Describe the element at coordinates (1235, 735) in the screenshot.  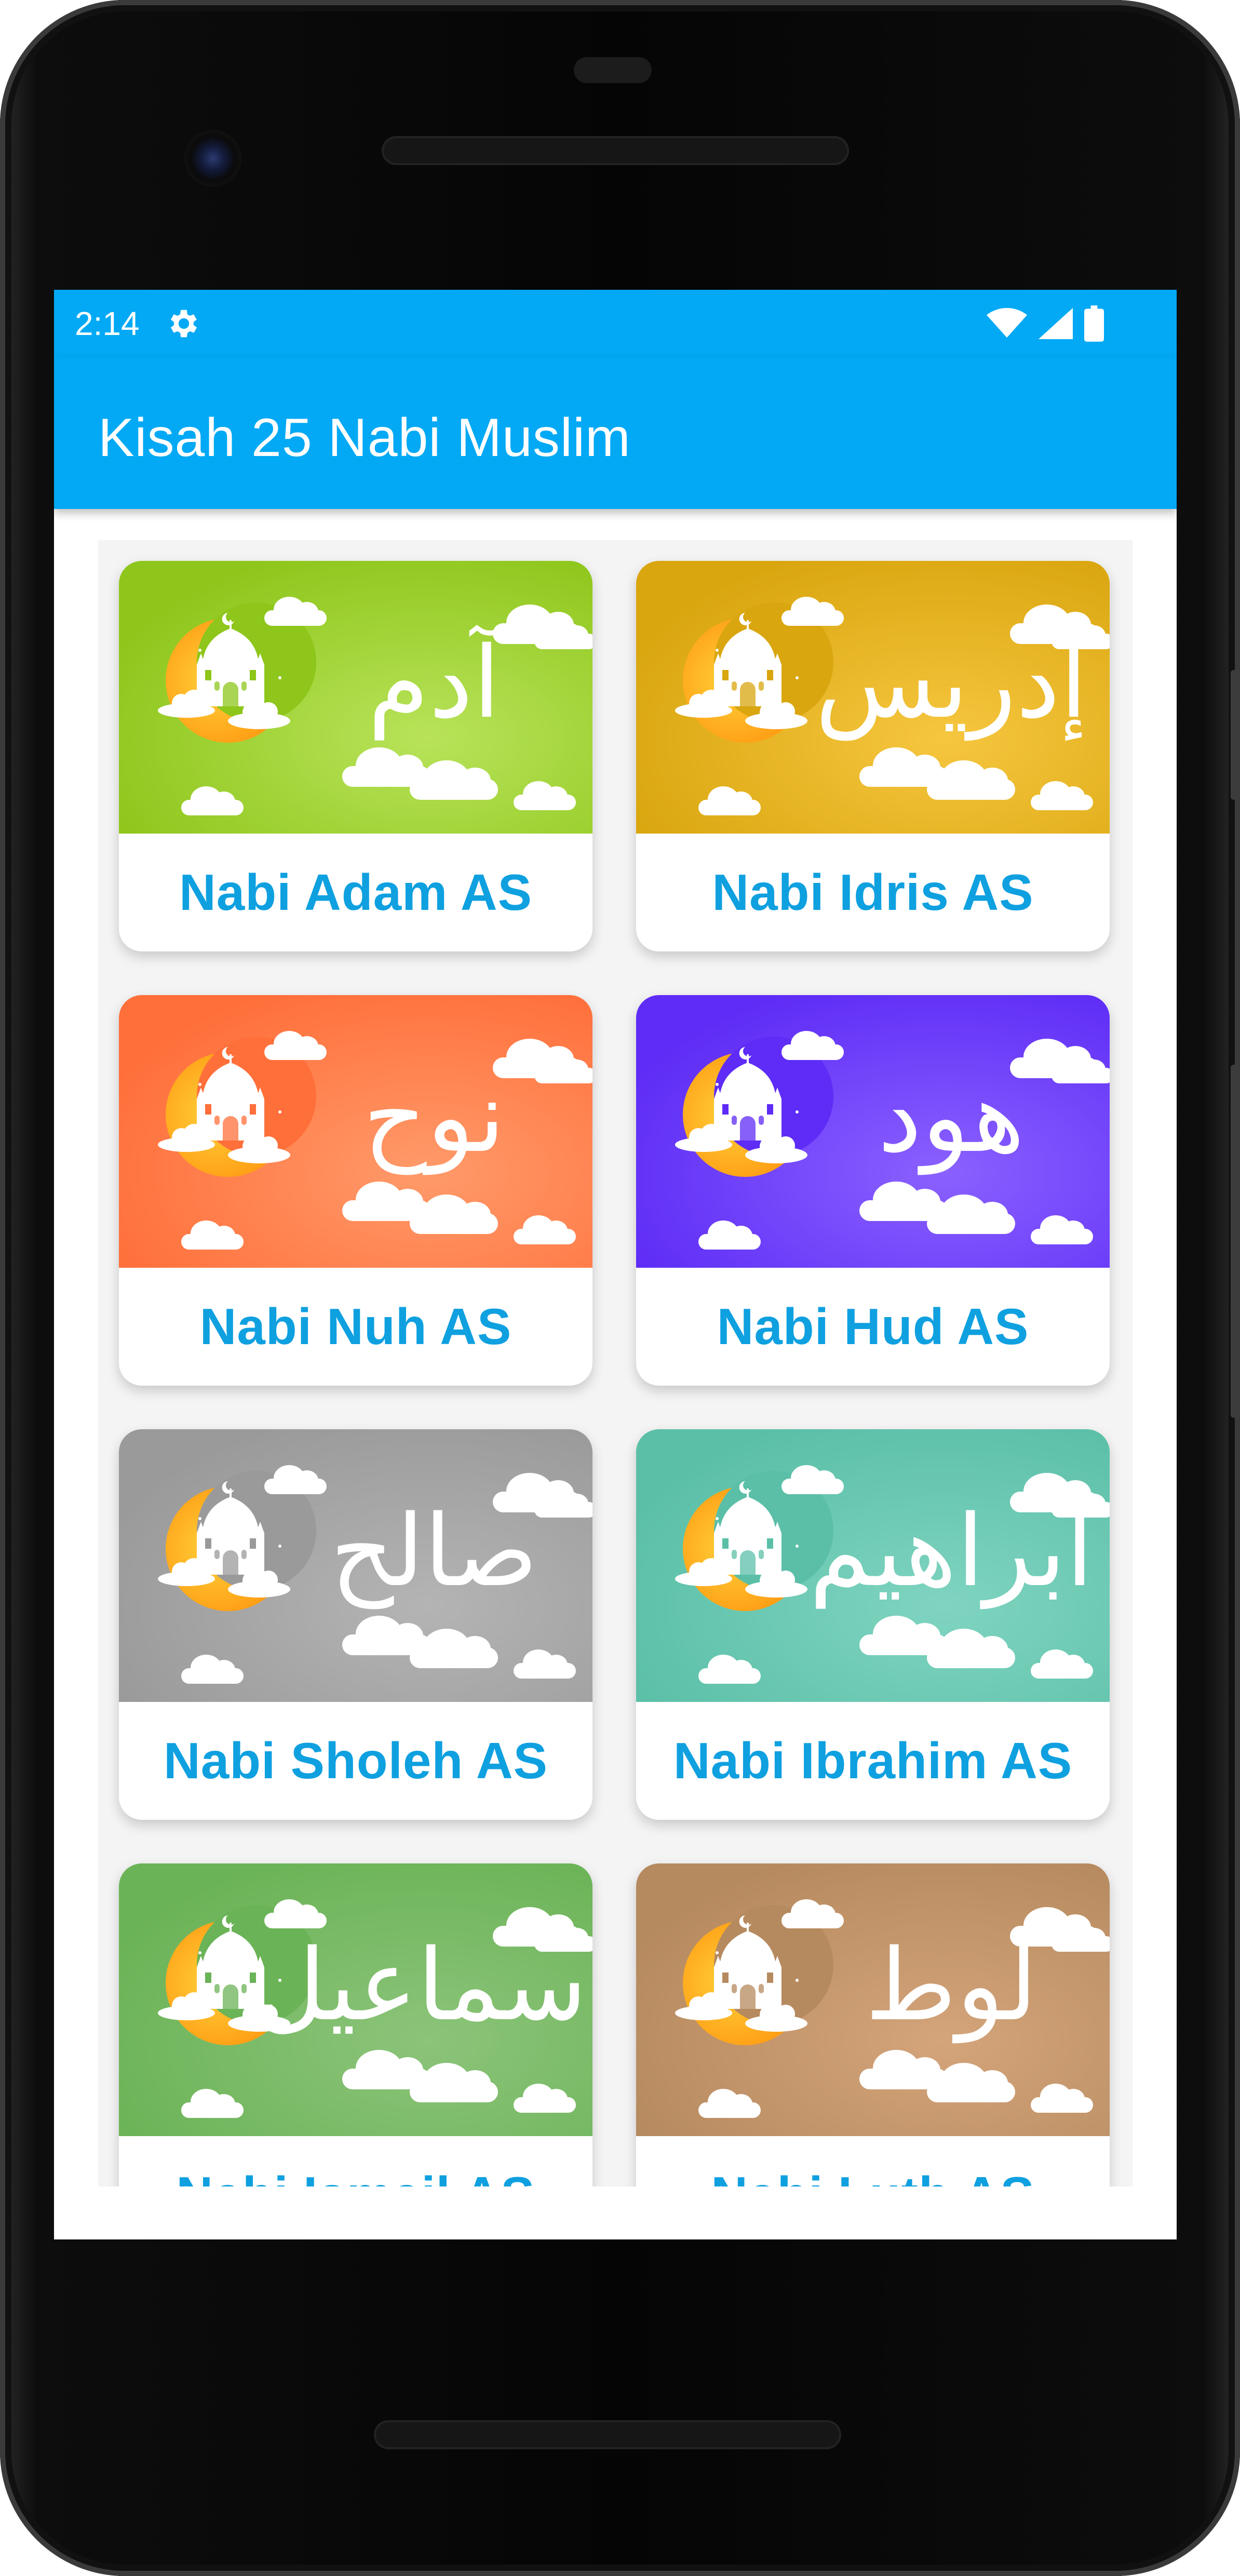
I see `volume-button` at that location.